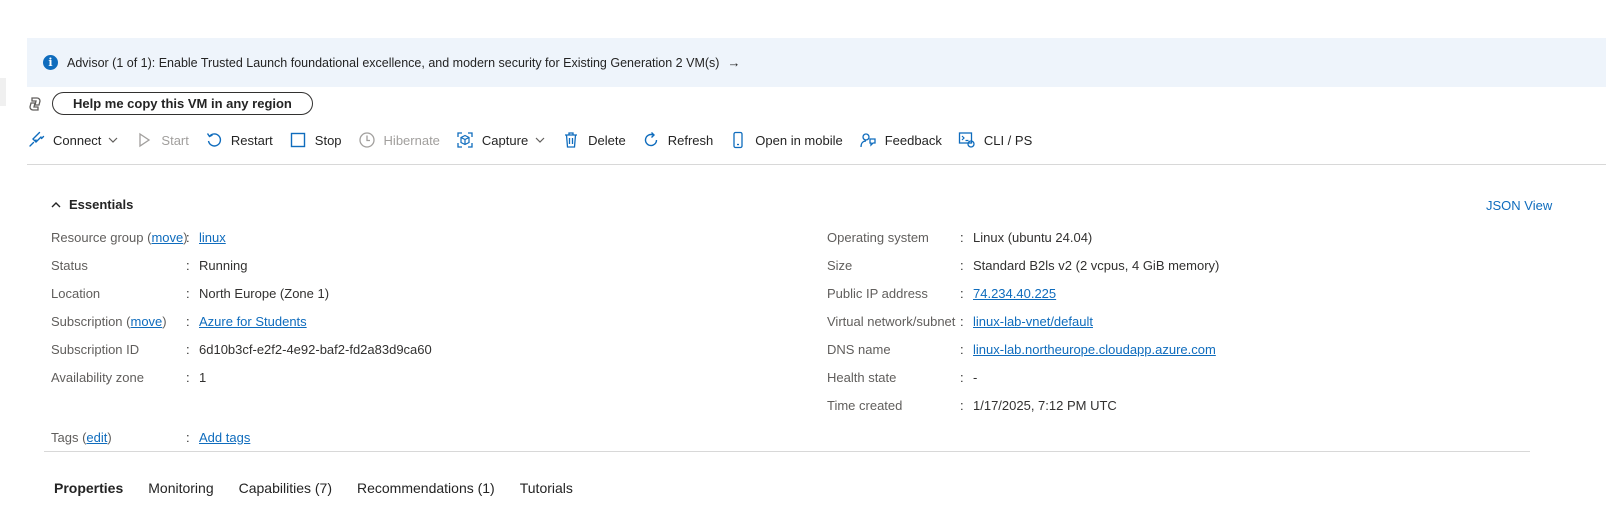 This screenshot has width=1606, height=509. Describe the element at coordinates (328, 140) in the screenshot. I see `stop-label: Stop` at that location.